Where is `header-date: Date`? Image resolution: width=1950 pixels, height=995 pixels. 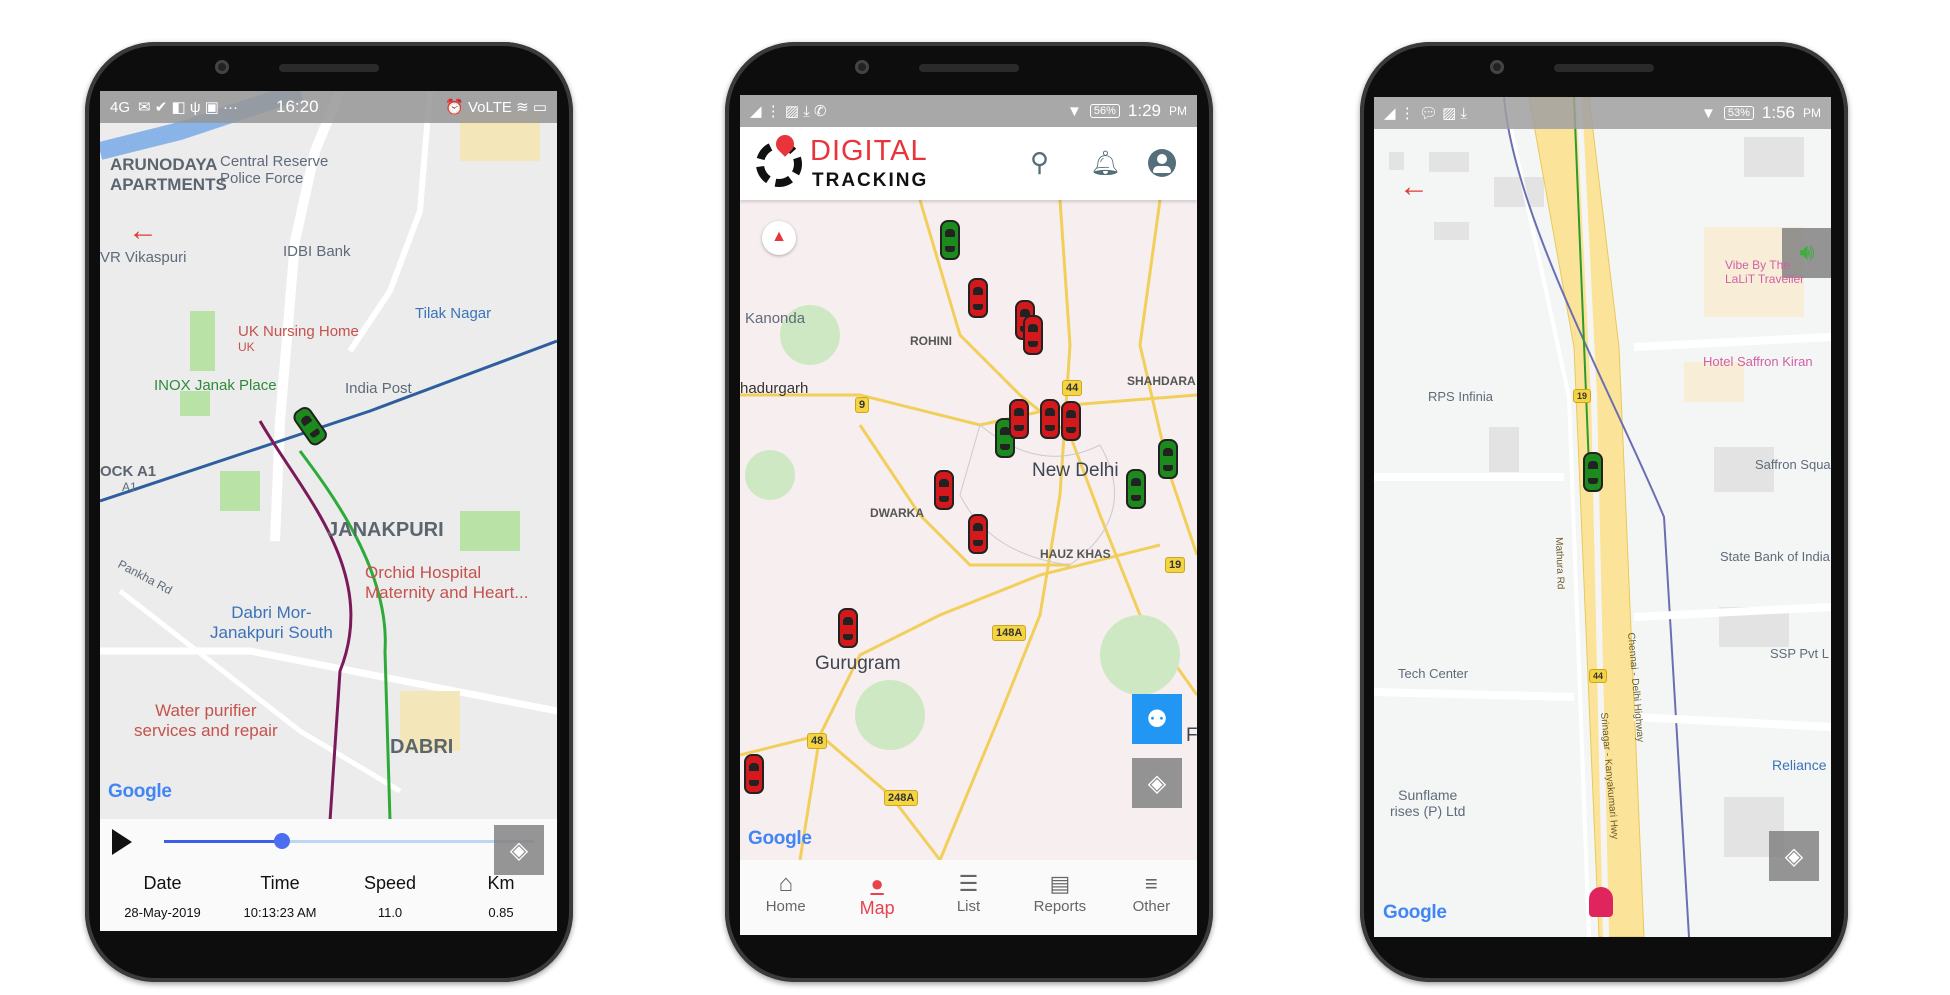 header-date: Date is located at coordinates (162, 883).